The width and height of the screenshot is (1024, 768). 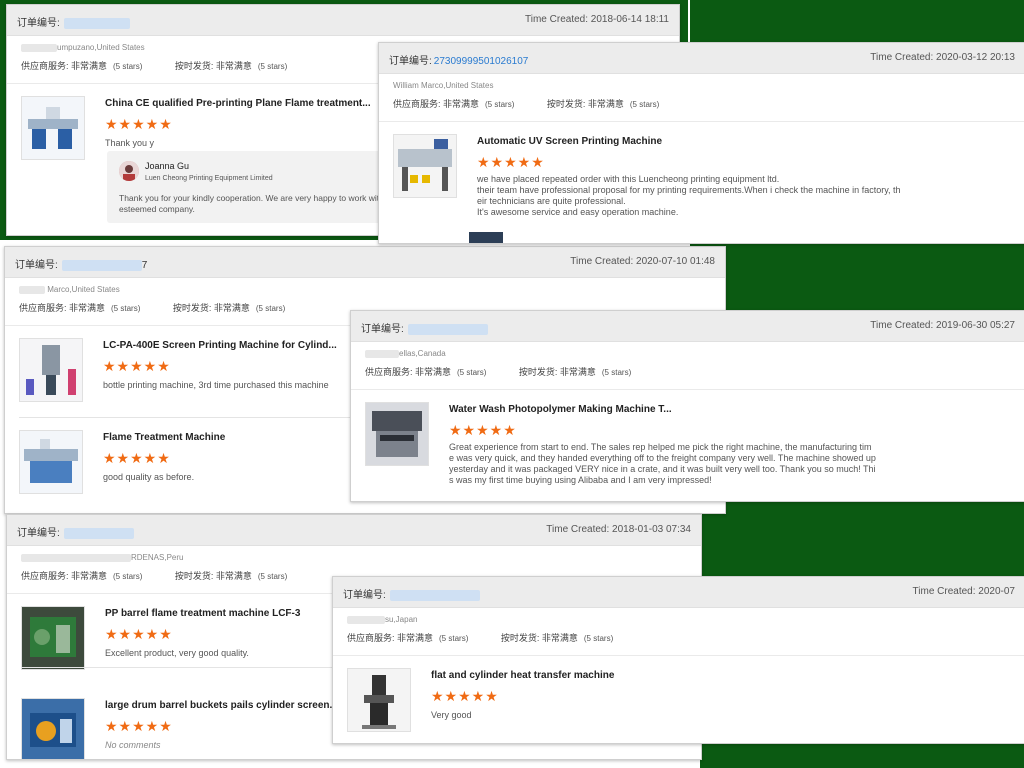 What do you see at coordinates (451, 715) in the screenshot?
I see `review-text: Very good` at bounding box center [451, 715].